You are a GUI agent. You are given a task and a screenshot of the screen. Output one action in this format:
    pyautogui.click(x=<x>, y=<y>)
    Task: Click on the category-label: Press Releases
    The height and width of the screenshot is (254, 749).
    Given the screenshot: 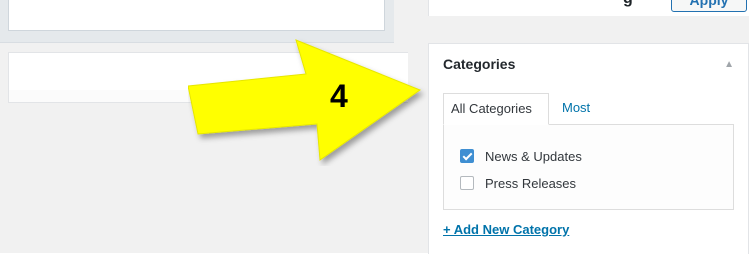 What is the action you would take?
    pyautogui.click(x=531, y=183)
    